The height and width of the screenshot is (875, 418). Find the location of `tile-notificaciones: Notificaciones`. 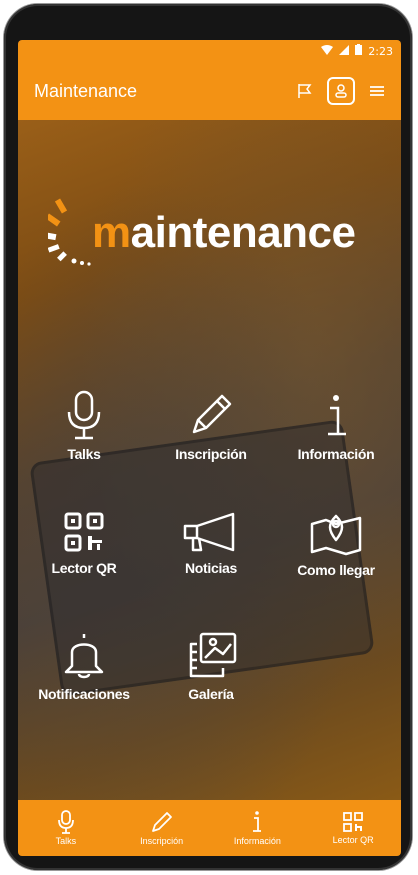

tile-notificaciones: Notificaciones is located at coordinates (84, 666).